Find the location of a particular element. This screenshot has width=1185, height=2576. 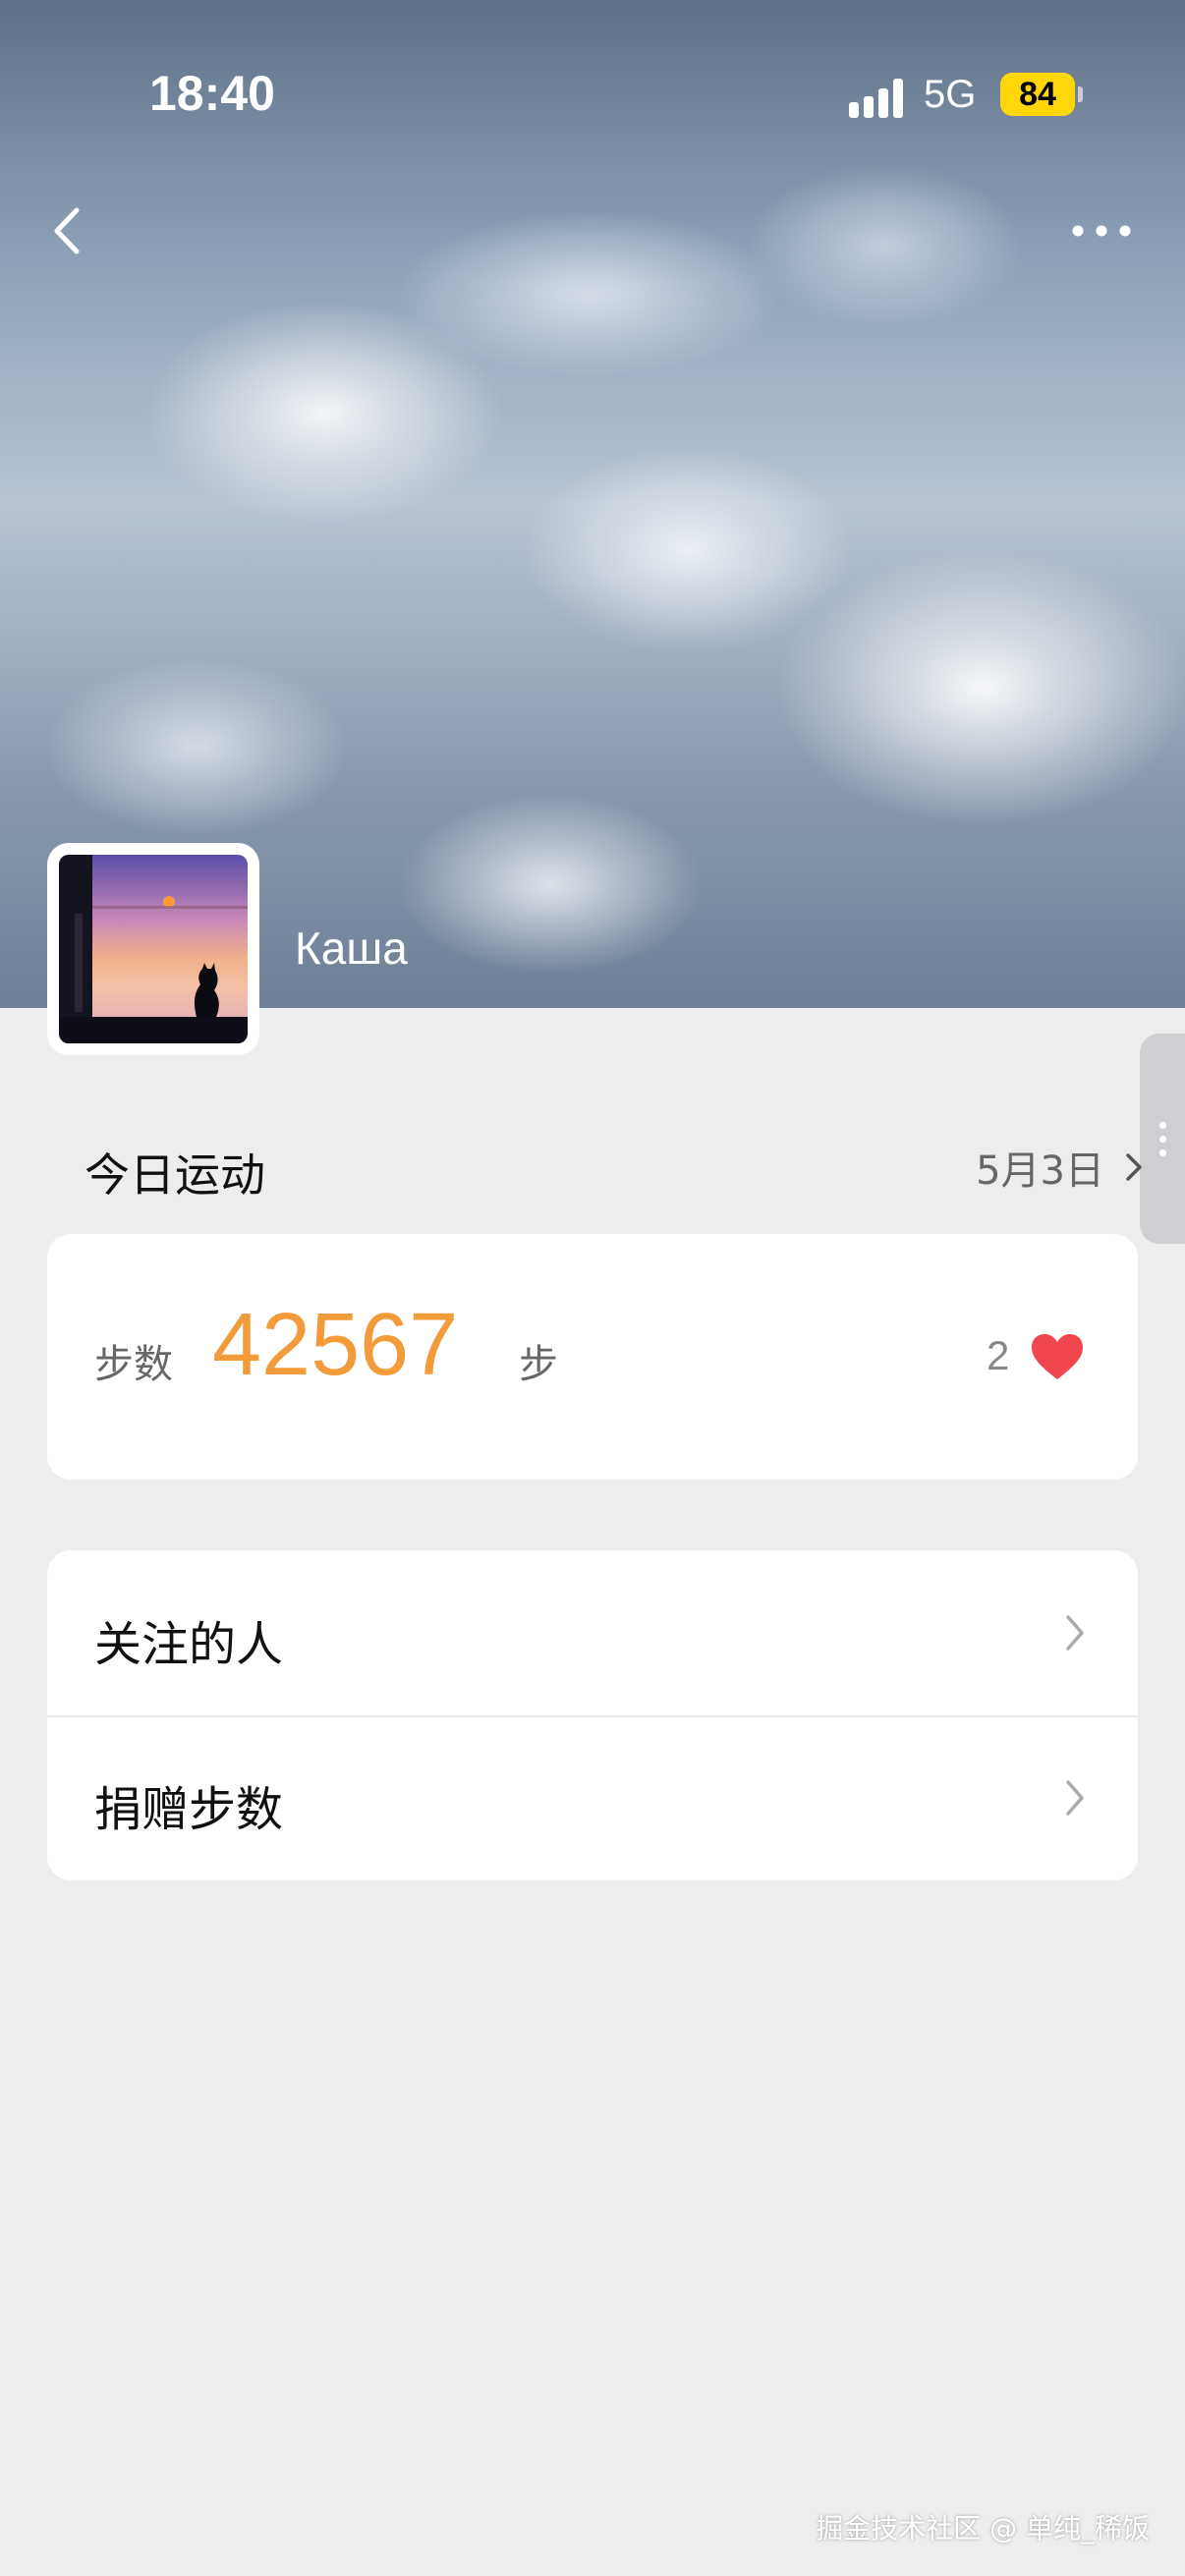

section-title: 今日运动 is located at coordinates (175, 1175).